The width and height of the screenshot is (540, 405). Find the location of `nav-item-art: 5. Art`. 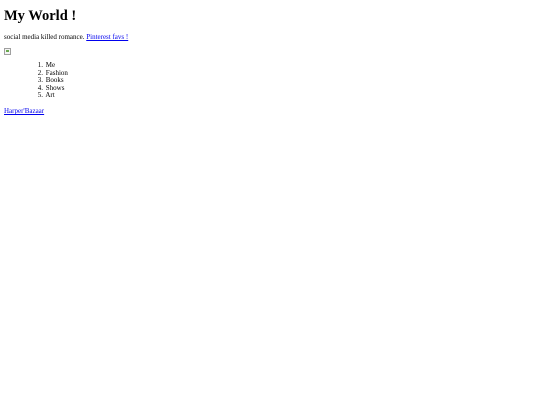

nav-item-art: 5. Art is located at coordinates (52, 96).